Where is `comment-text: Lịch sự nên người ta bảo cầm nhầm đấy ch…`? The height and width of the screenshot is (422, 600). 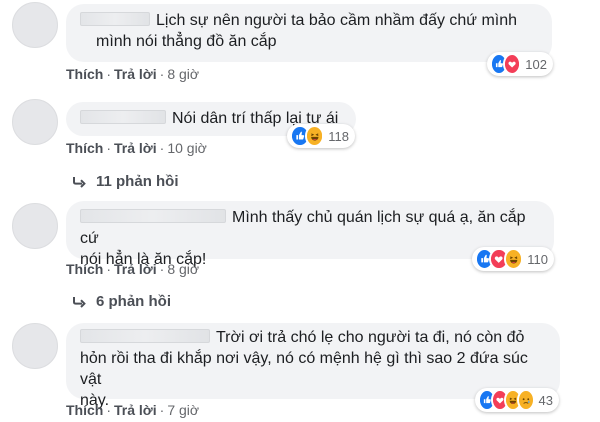 comment-text: Lịch sự nên người ta bảo cầm nhầm đấy ch… is located at coordinates (337, 20).